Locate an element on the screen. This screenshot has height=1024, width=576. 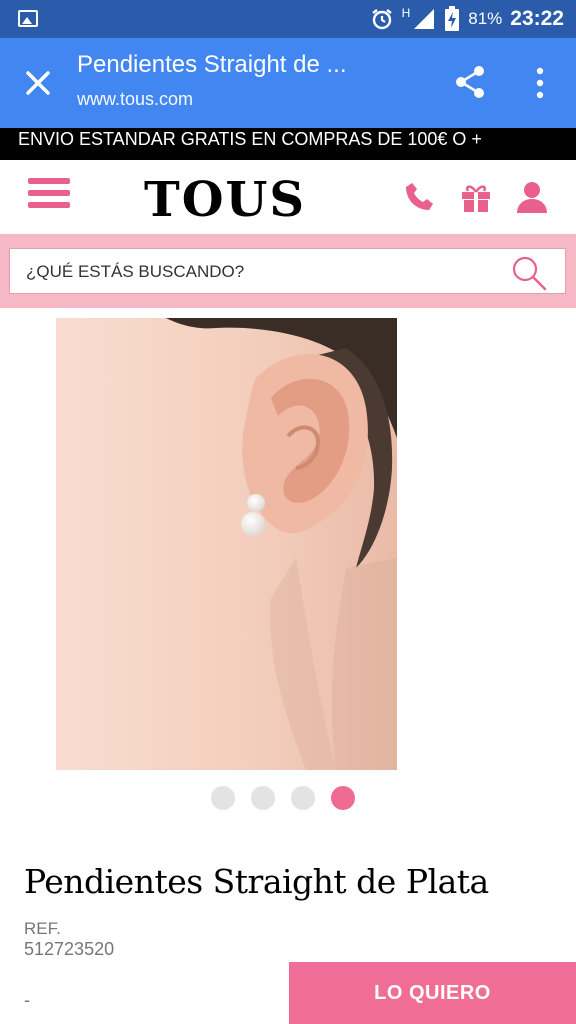
site-header: TOUS is located at coordinates (288, 197).